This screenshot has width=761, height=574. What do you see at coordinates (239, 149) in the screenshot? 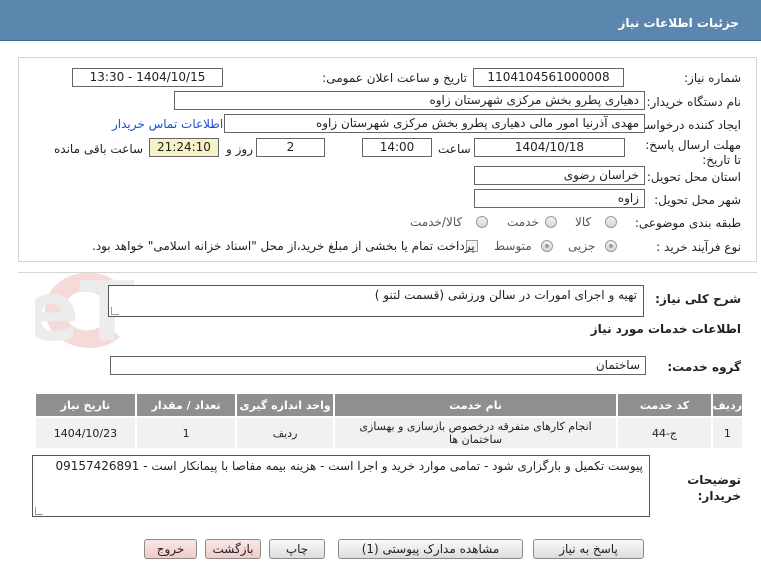
I see `days-label: روز و` at bounding box center [239, 149].